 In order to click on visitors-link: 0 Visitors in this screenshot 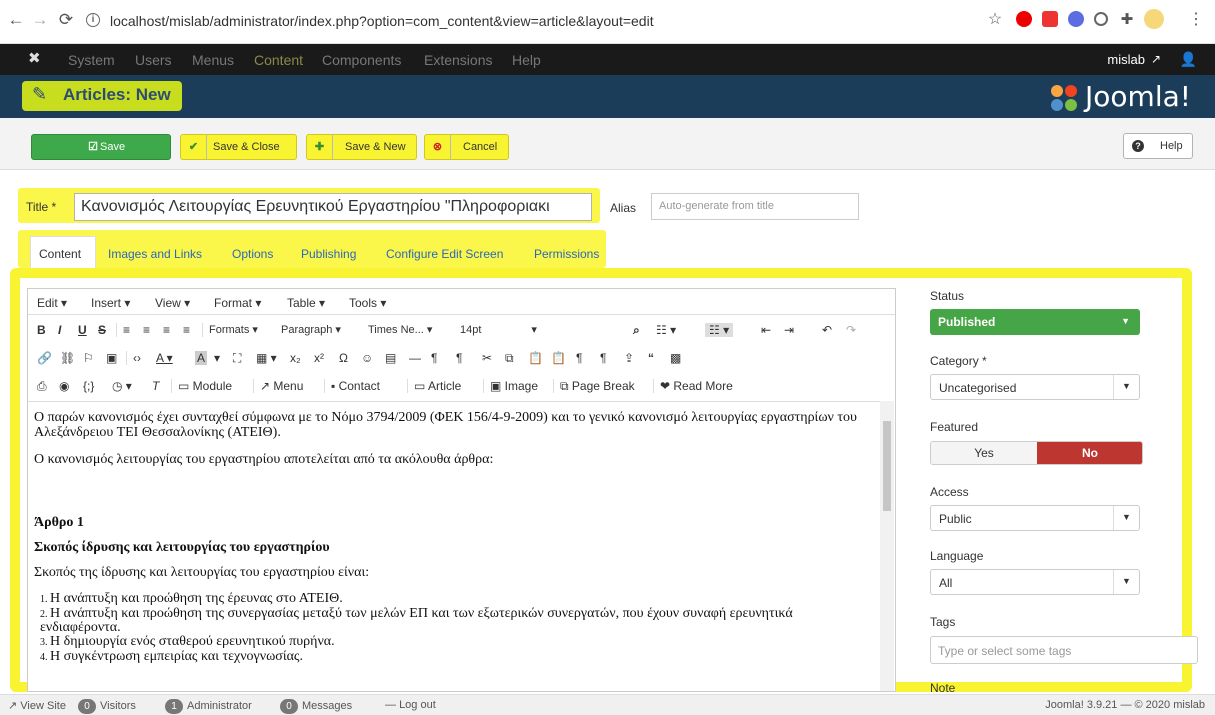, I will do `click(107, 706)`.